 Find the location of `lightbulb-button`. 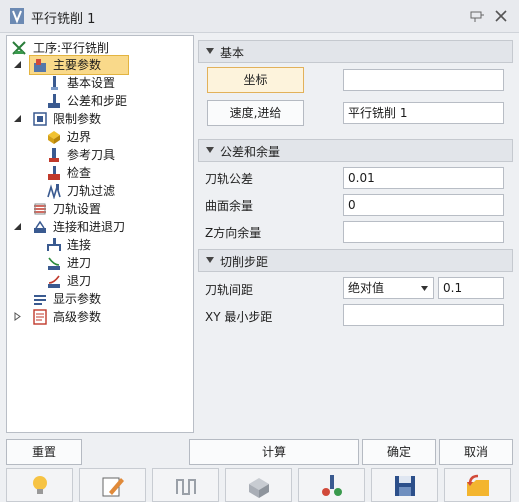

lightbulb-button is located at coordinates (39, 485).